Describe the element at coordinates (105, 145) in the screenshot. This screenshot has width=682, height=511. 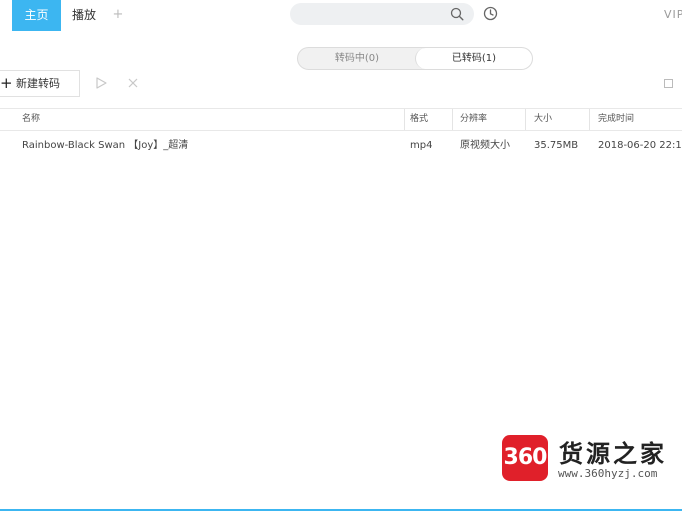
I see `cell-name: Rainbow-Black Swan 【Joy】_超清` at that location.